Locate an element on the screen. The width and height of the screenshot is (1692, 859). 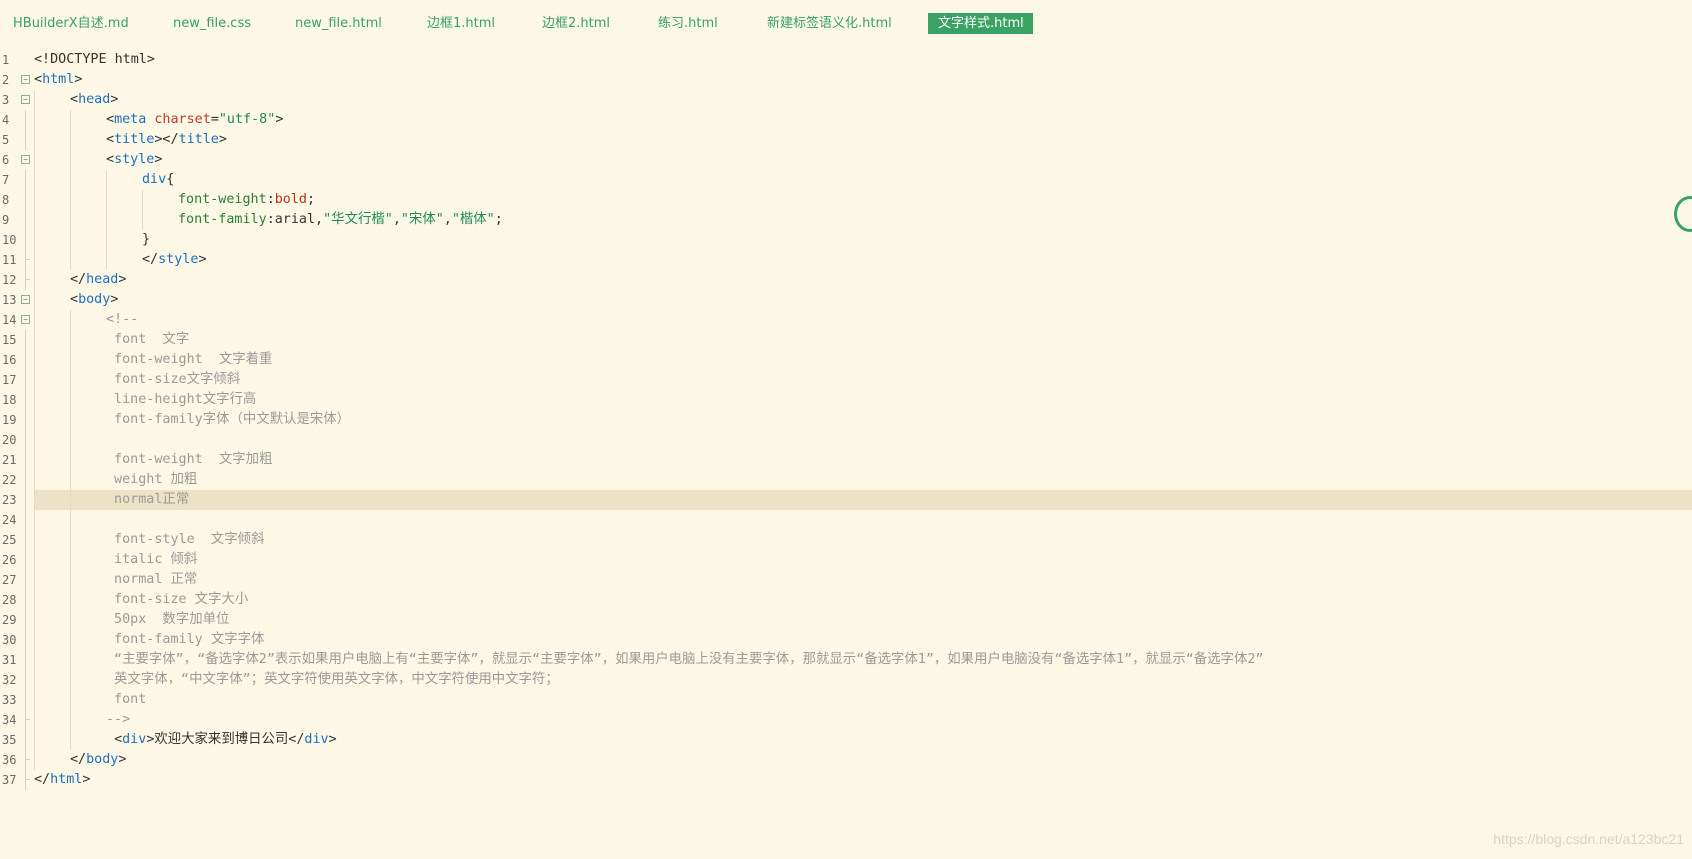
code-line: 12 </head> is located at coordinates (846, 280).